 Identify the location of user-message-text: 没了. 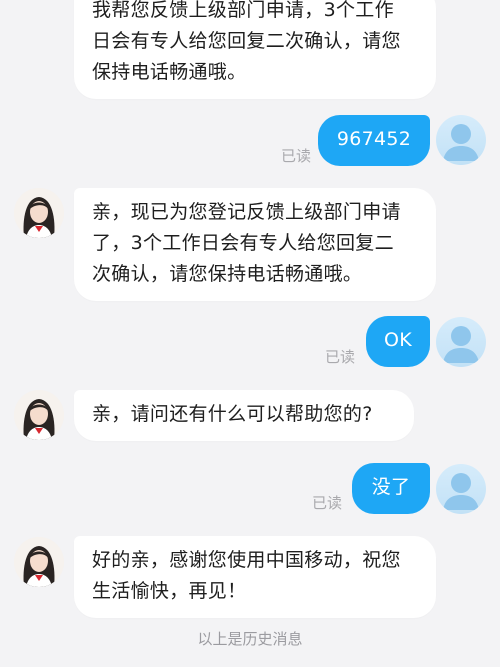
(391, 487).